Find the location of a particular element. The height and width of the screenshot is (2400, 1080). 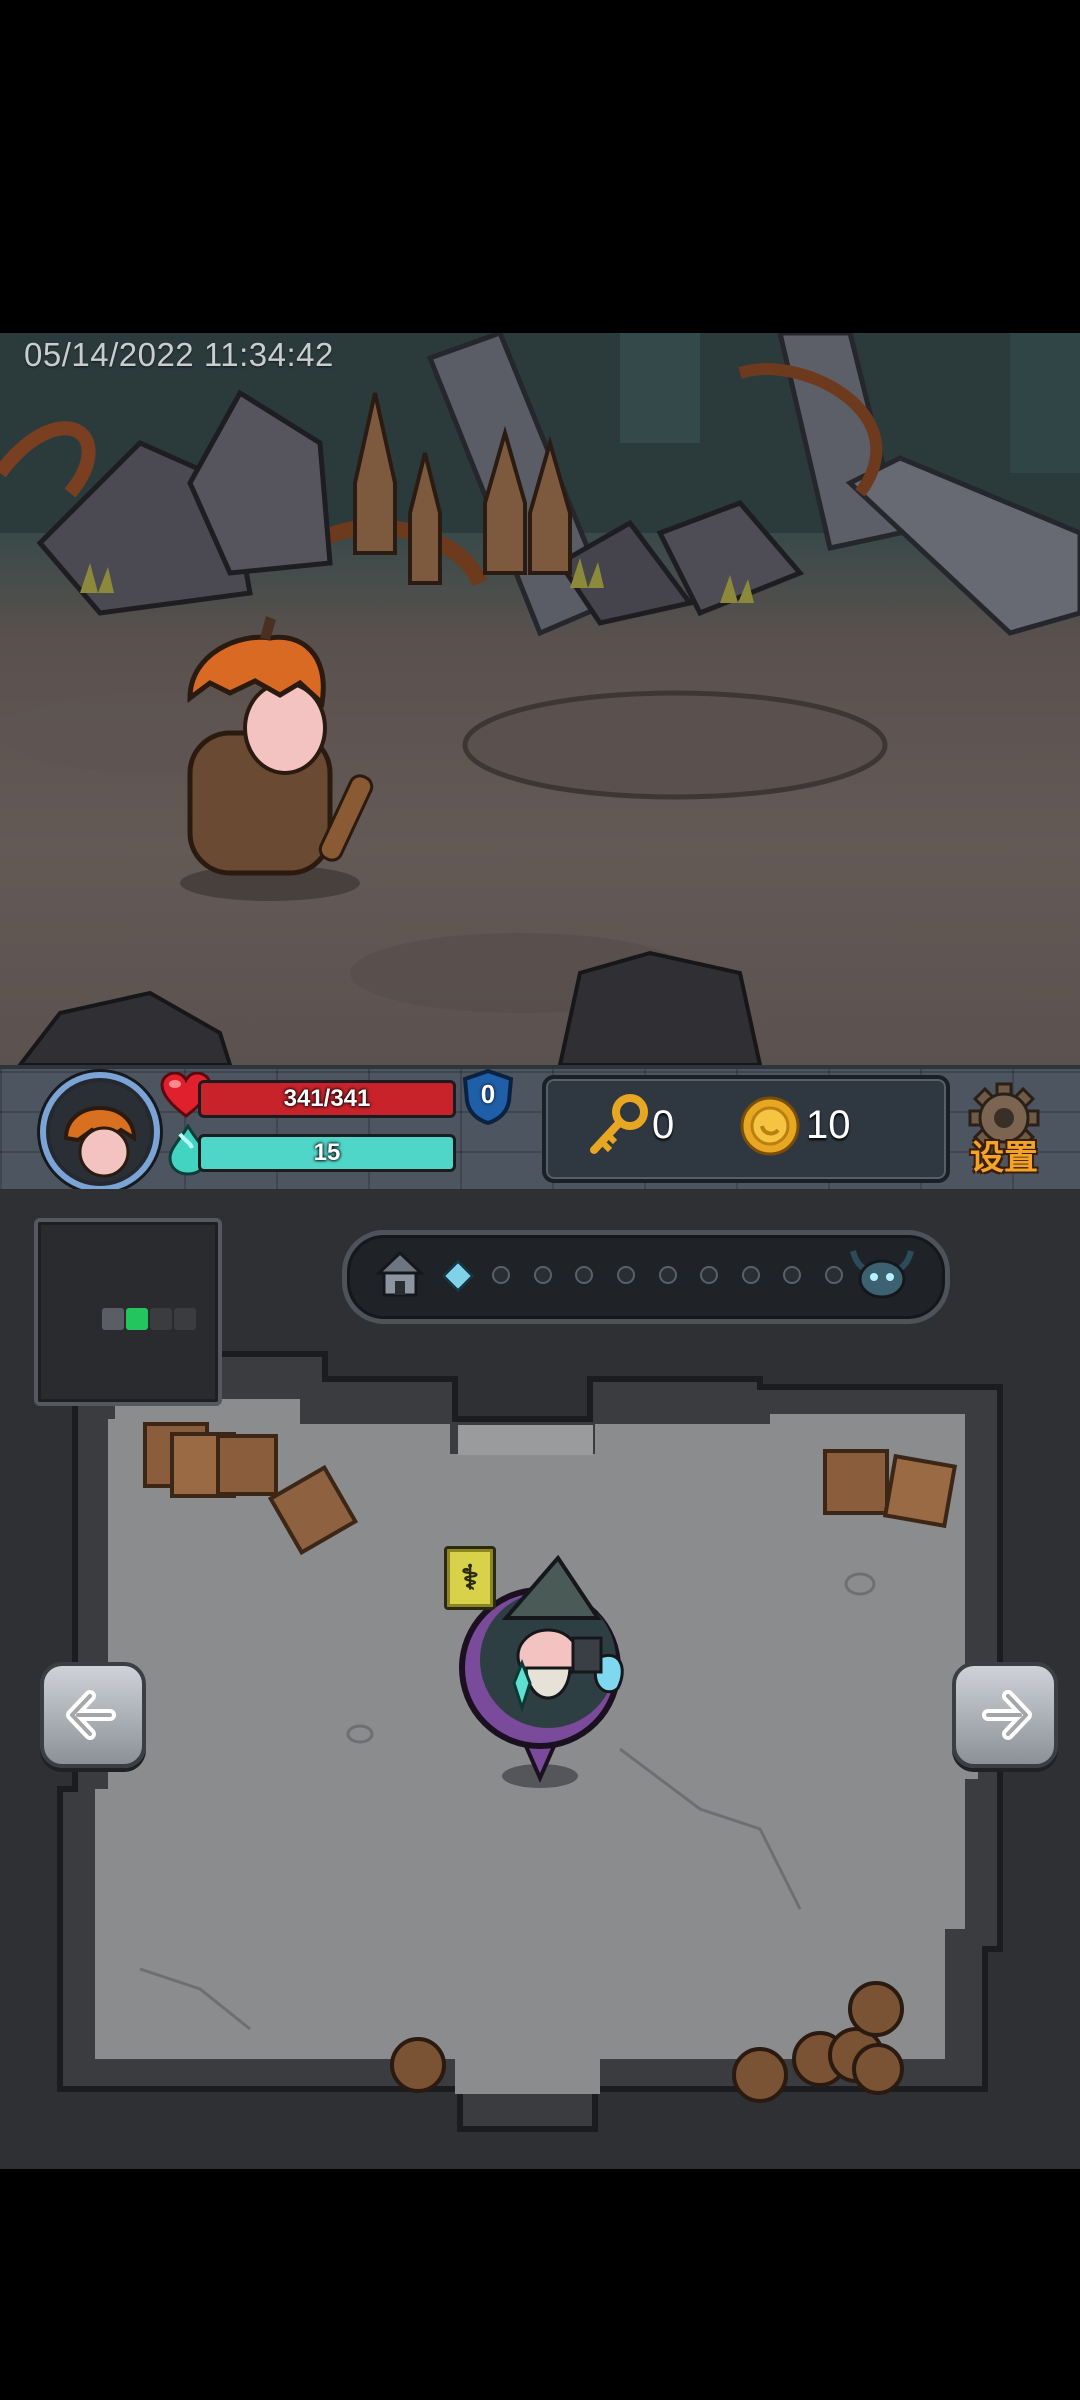

gold-coin-icon is located at coordinates (770, 1128).